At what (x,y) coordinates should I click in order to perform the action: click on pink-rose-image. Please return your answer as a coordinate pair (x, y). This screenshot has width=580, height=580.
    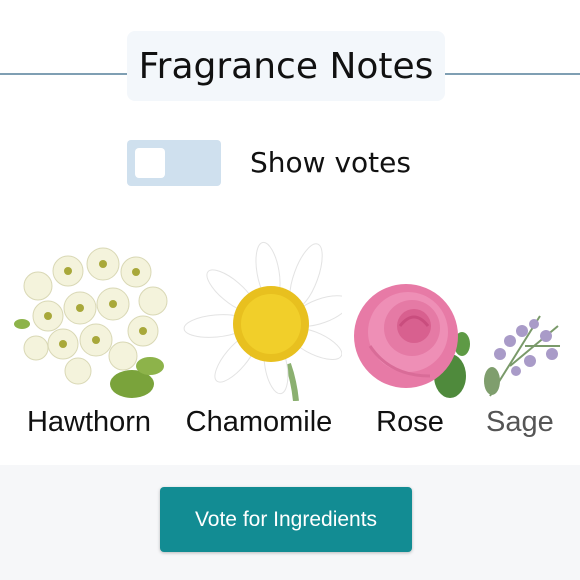
    Looking at the image, I should click on (412, 341).